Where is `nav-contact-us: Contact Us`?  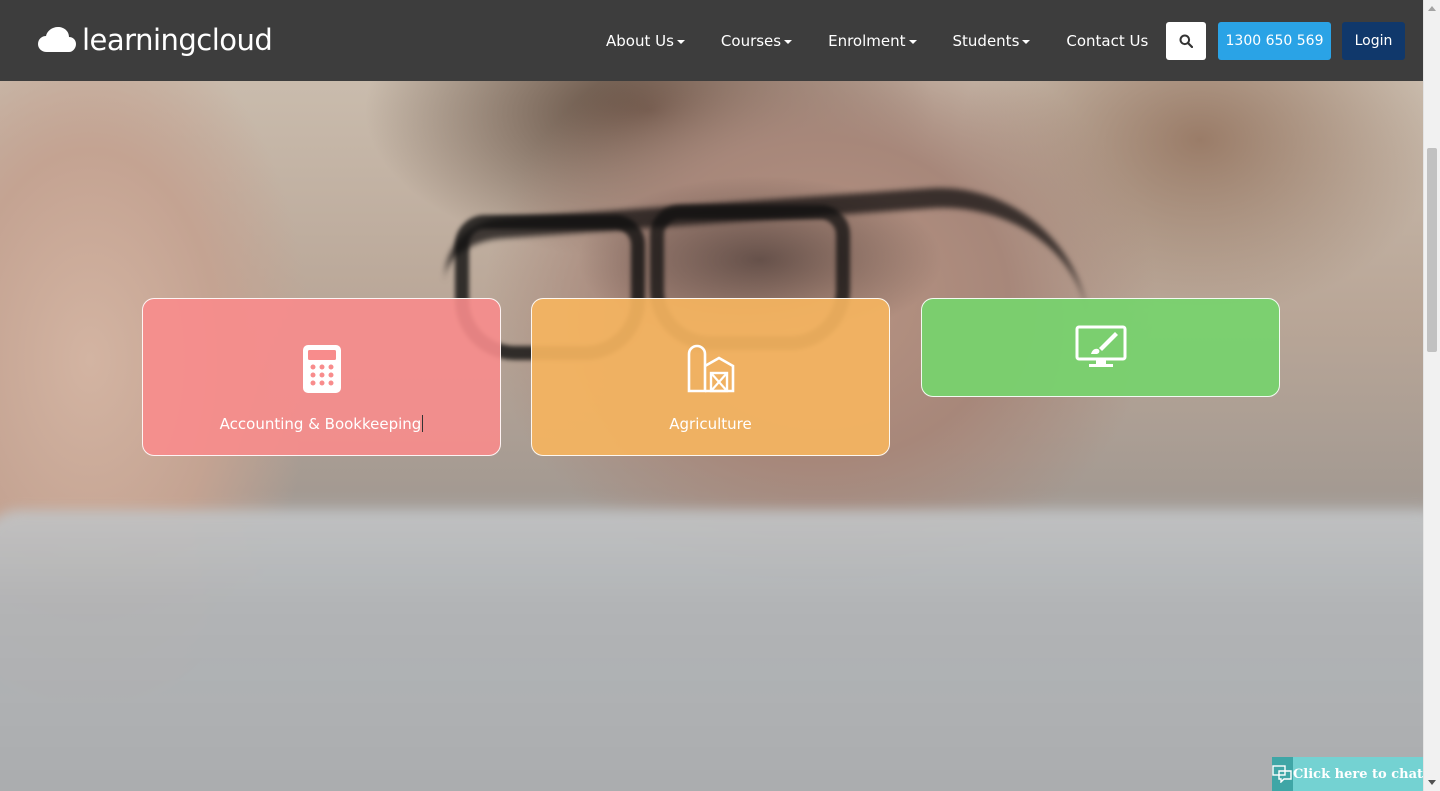
nav-contact-us: Contact Us is located at coordinates (1107, 41).